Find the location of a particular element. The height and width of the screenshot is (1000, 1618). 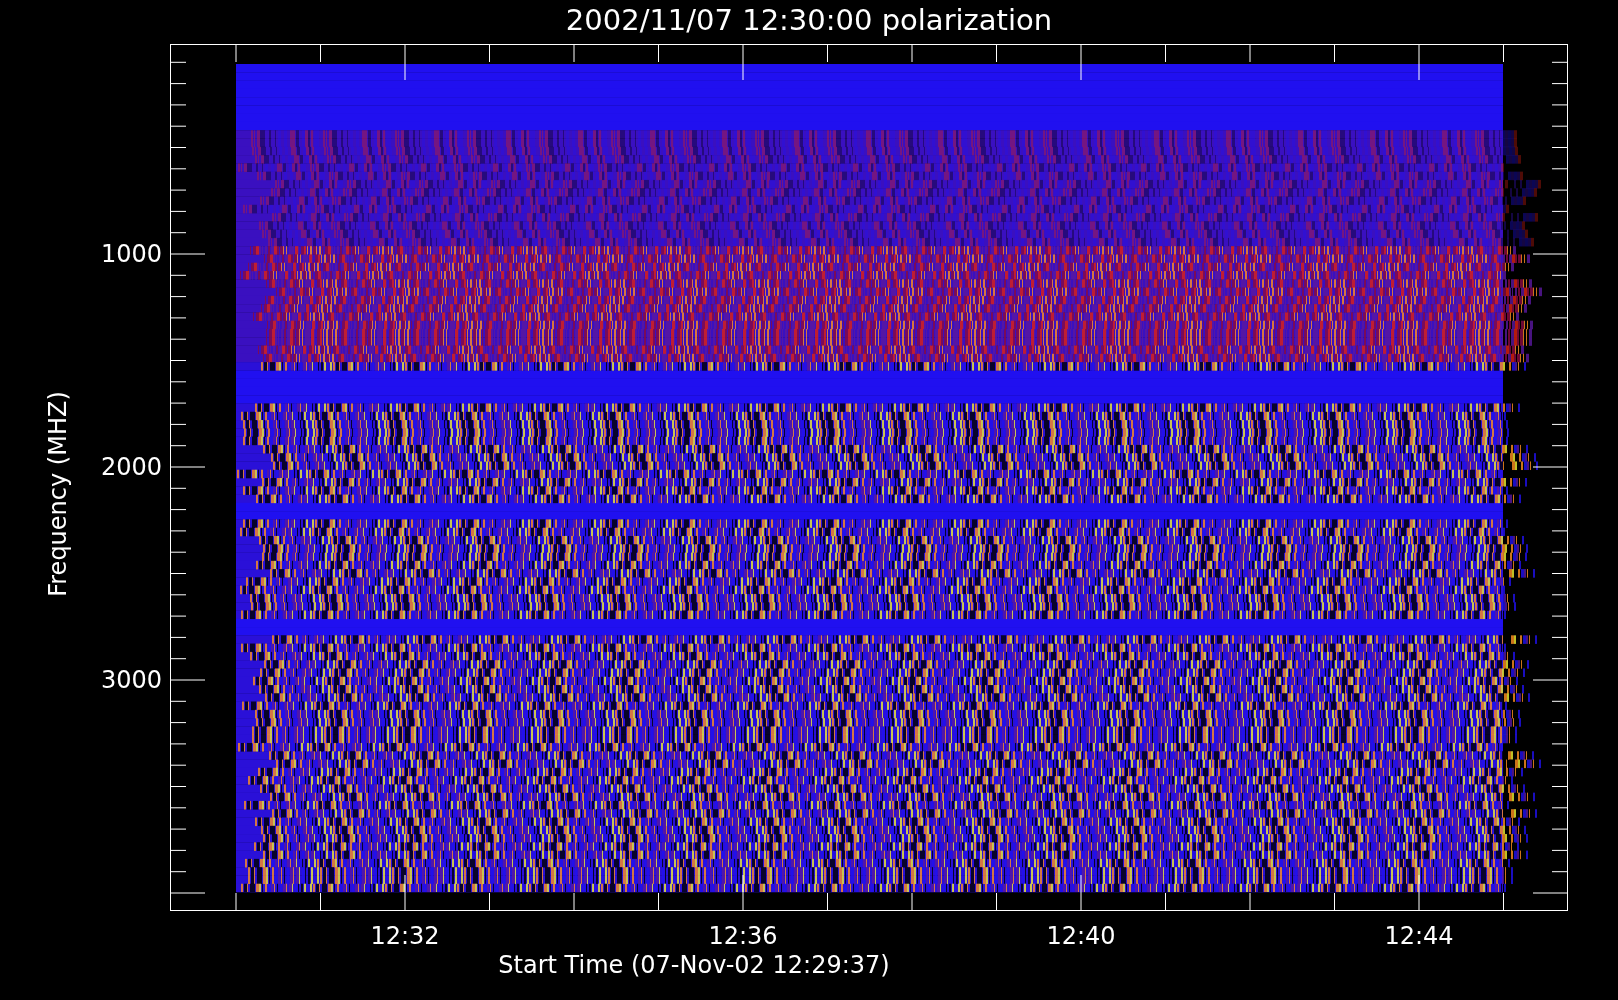

chart-title: 2002/11/07 12:30:00 polarization is located at coordinates (809, 20).